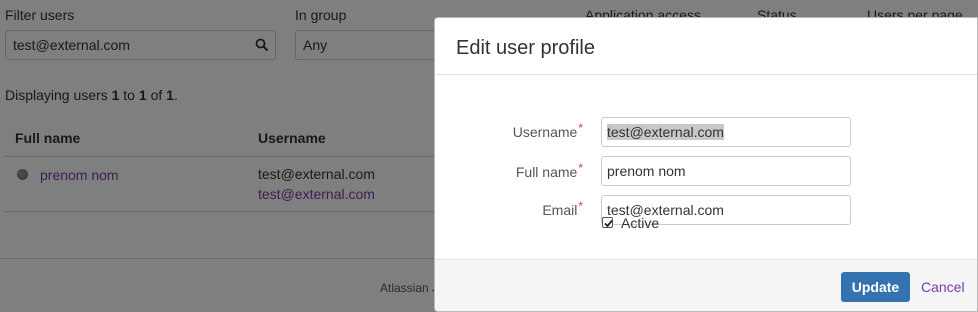  Describe the element at coordinates (875, 287) in the screenshot. I see `update-button: Update` at that location.